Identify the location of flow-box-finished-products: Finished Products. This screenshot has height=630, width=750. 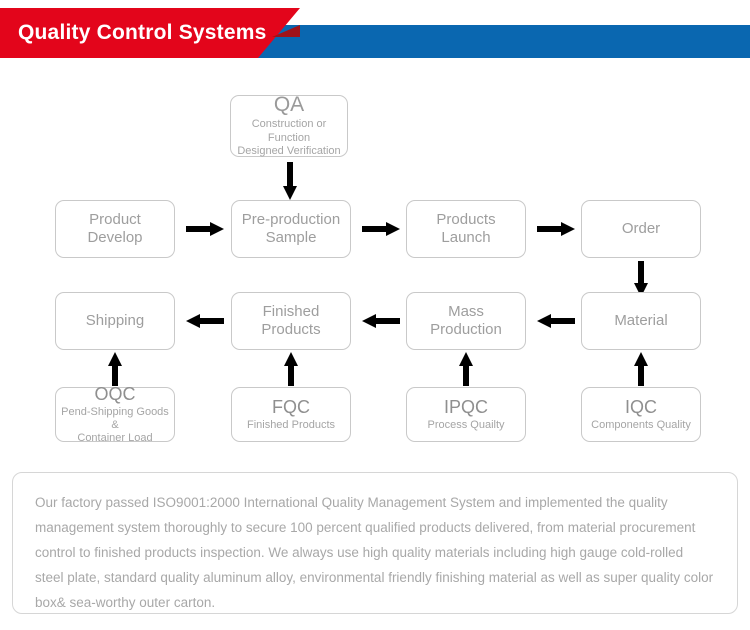
(291, 321).